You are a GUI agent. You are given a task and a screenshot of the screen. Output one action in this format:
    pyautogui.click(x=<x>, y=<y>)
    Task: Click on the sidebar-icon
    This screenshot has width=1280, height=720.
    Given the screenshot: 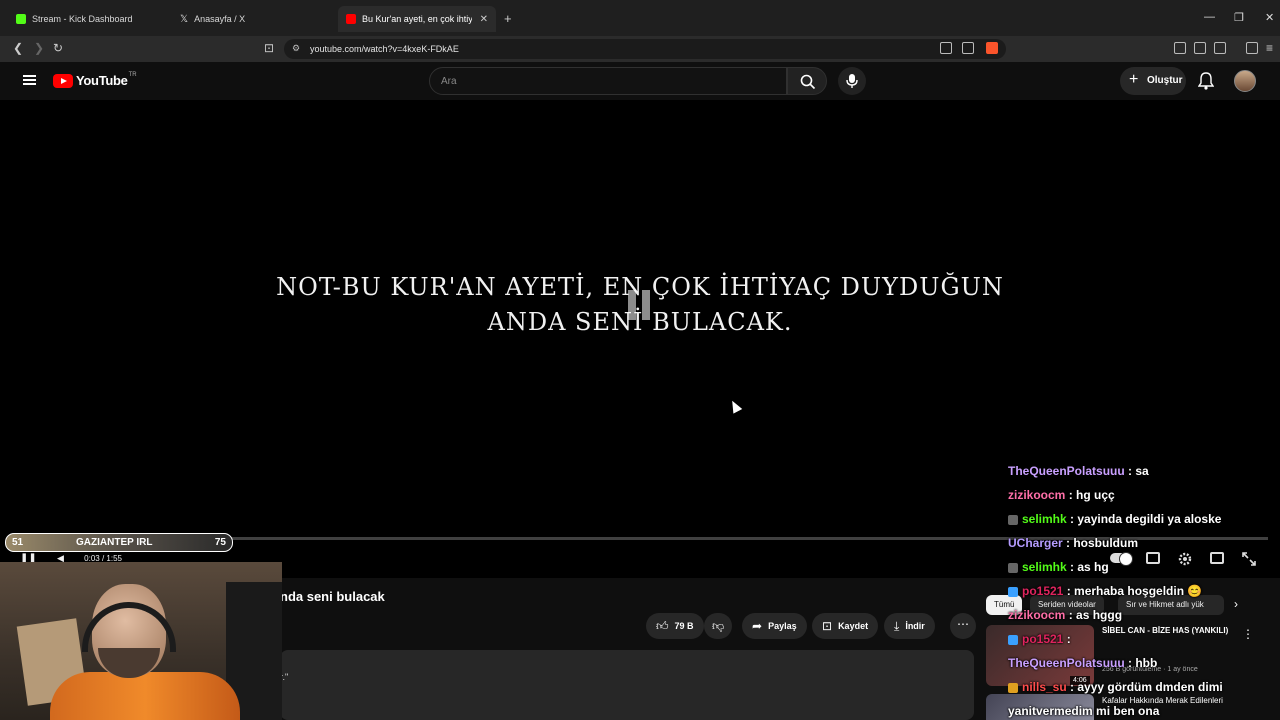 What is the action you would take?
    pyautogui.click(x=1220, y=48)
    